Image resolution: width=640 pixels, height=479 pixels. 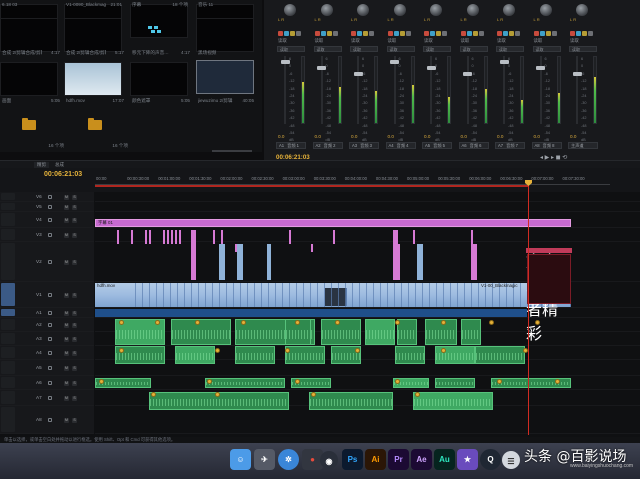 What do you see at coordinates (444, 459) in the screenshot?
I see `audition-icon: Au` at bounding box center [444, 459].